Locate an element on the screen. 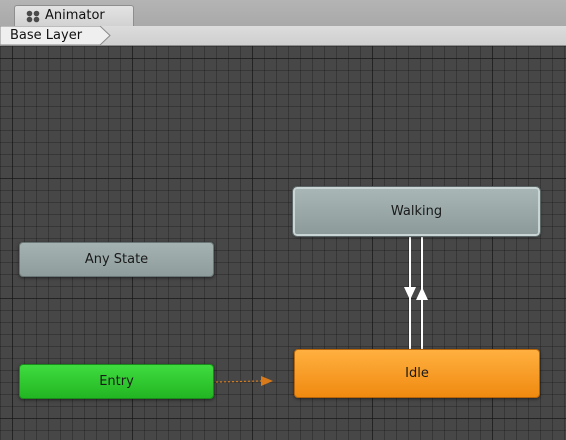 The width and height of the screenshot is (566, 440). state-walking: Walking is located at coordinates (416, 211).